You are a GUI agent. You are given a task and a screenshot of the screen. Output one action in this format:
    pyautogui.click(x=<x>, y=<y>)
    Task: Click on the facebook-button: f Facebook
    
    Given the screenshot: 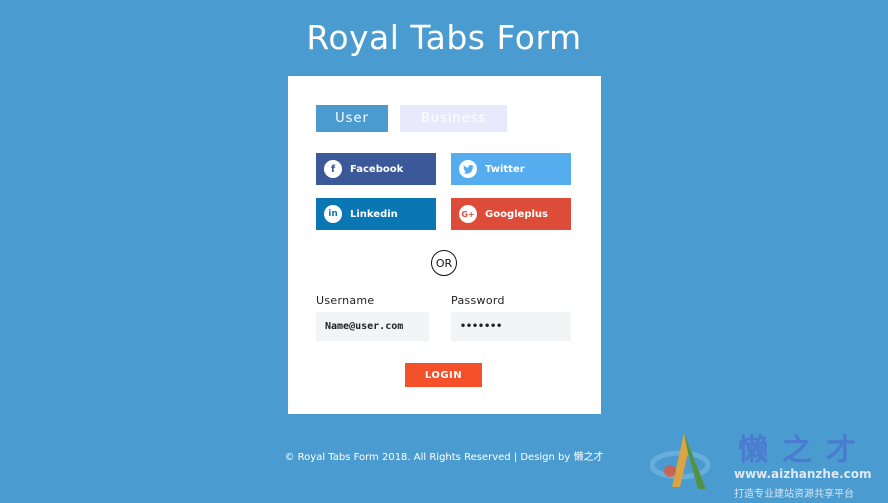 What is the action you would take?
    pyautogui.click(x=376, y=169)
    